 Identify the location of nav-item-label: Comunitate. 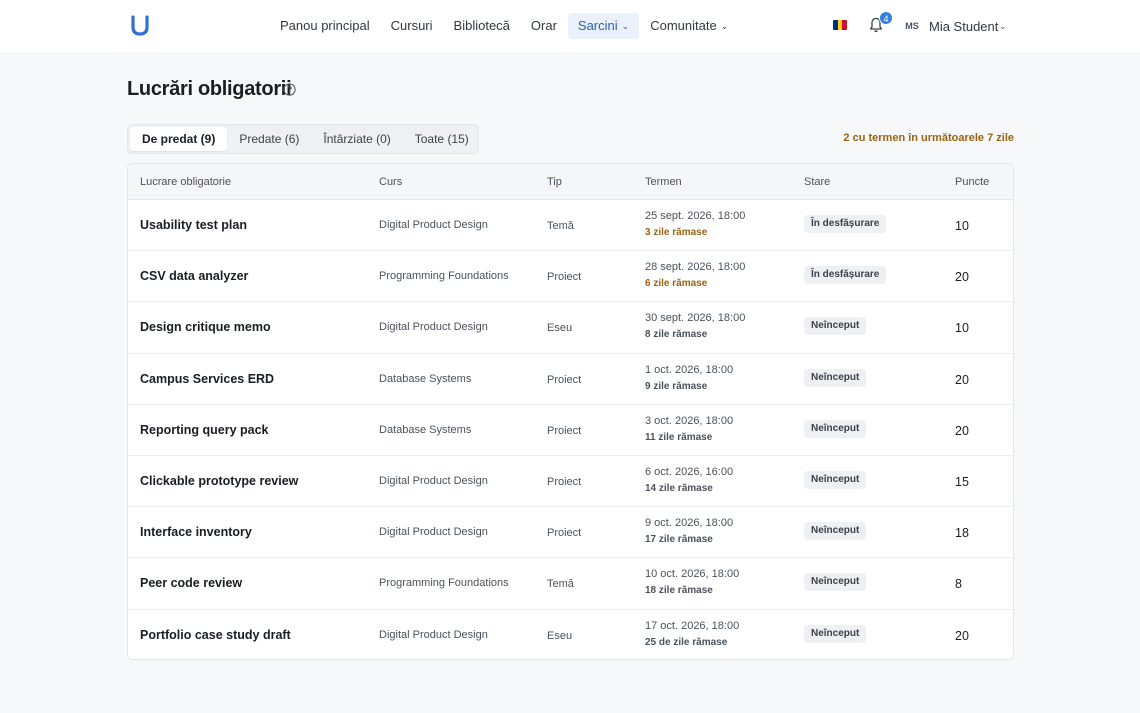
(683, 25).